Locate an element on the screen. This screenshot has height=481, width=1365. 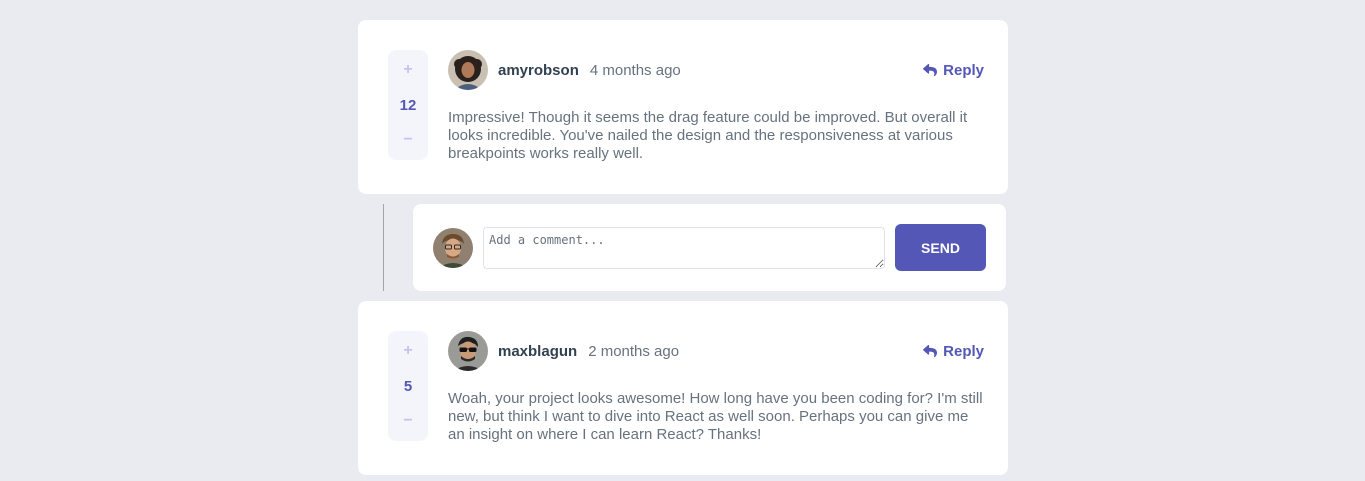
comment-header: maxblagun 2 months ago Reply is located at coordinates (716, 351).